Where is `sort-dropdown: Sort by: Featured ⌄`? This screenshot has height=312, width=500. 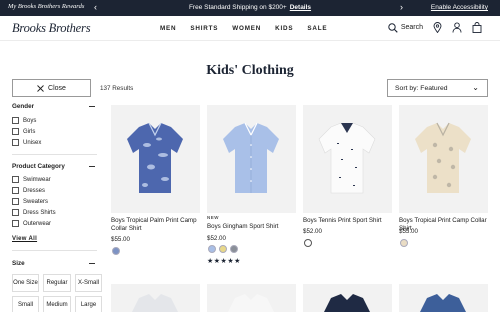
sort-dropdown: Sort by: Featured ⌄ is located at coordinates (437, 88).